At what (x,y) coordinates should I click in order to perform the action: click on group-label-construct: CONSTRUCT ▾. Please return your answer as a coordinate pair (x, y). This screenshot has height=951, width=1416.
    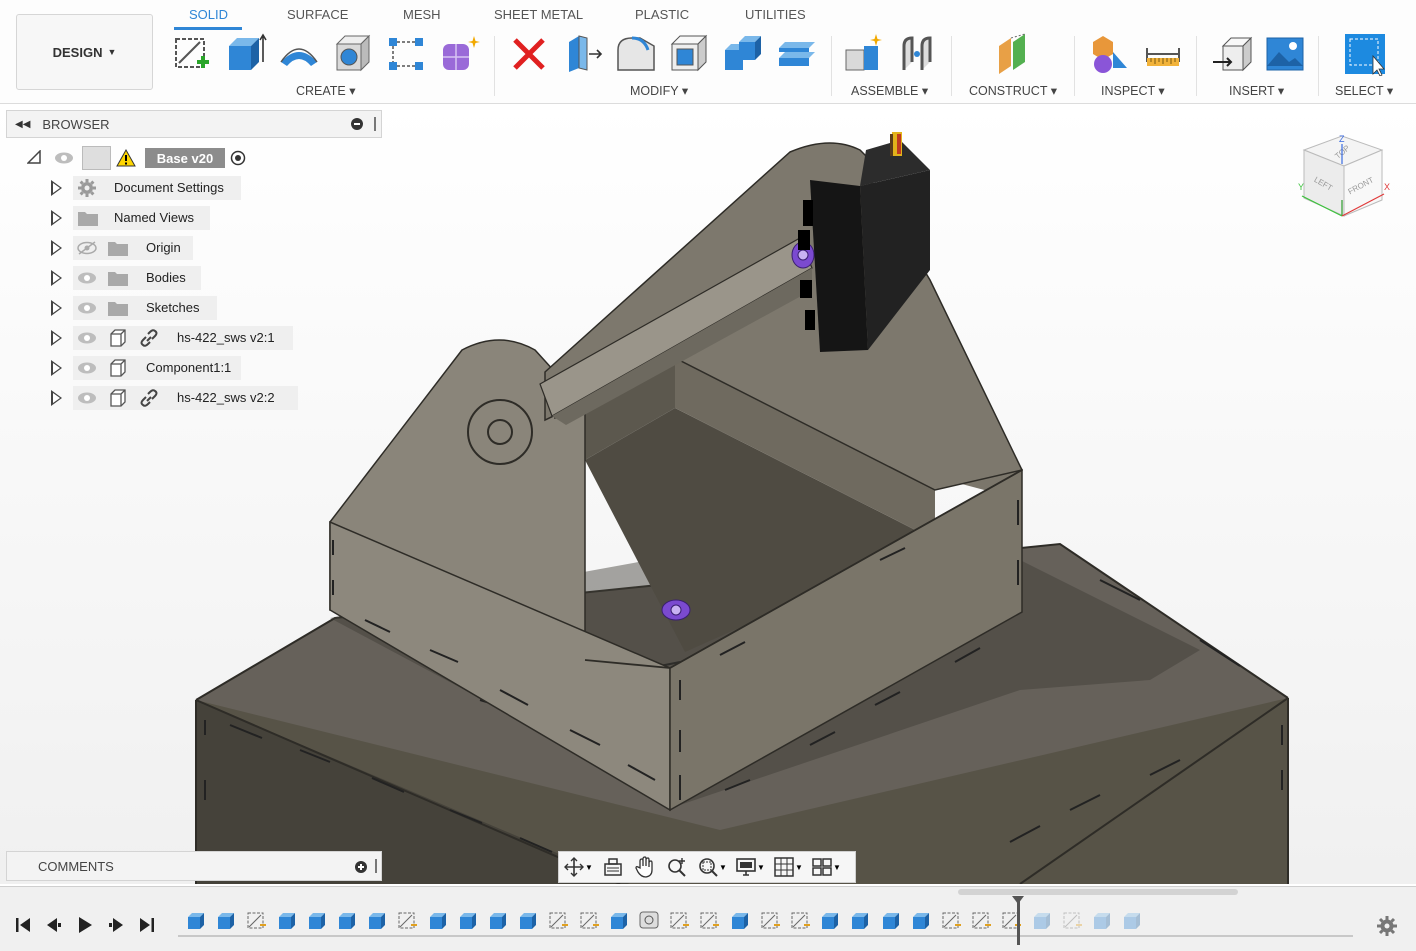
    Looking at the image, I should click on (1013, 90).